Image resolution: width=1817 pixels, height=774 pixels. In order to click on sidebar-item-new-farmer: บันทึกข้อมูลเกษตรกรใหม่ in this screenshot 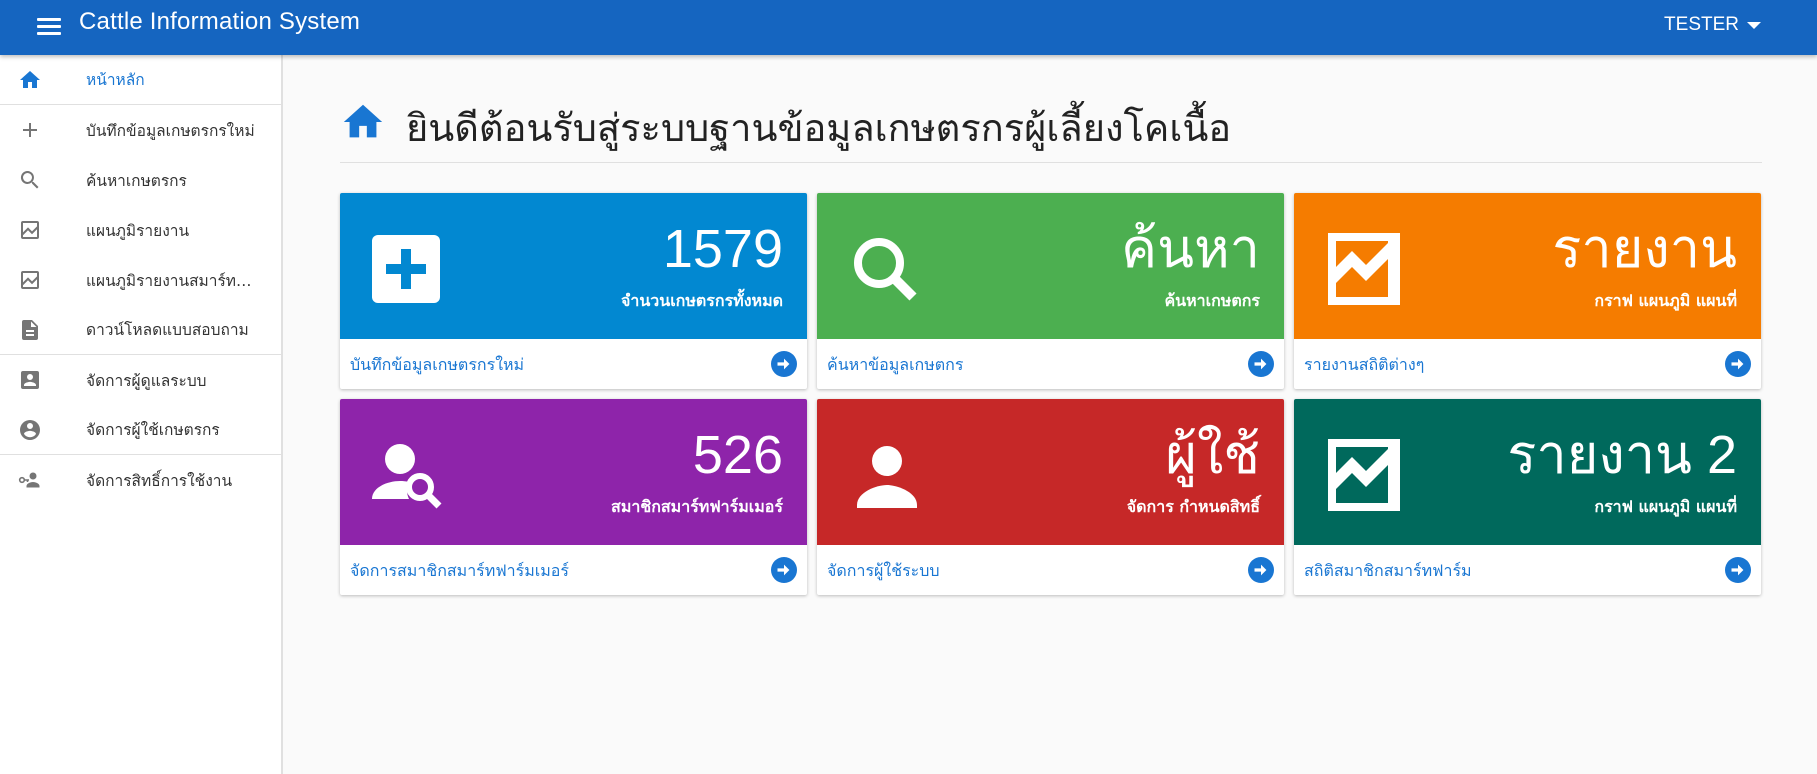, I will do `click(140, 130)`.